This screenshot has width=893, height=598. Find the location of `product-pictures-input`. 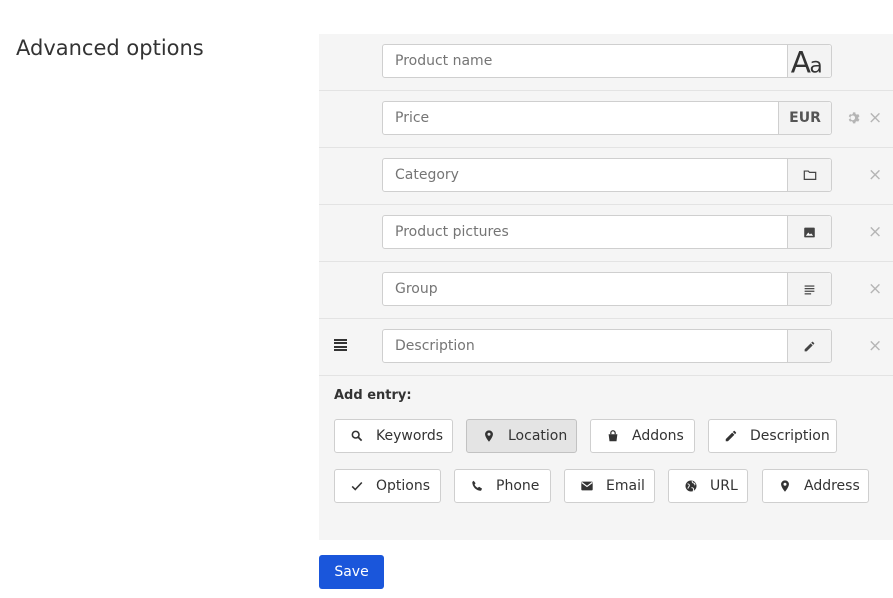

product-pictures-input is located at coordinates (585, 232).